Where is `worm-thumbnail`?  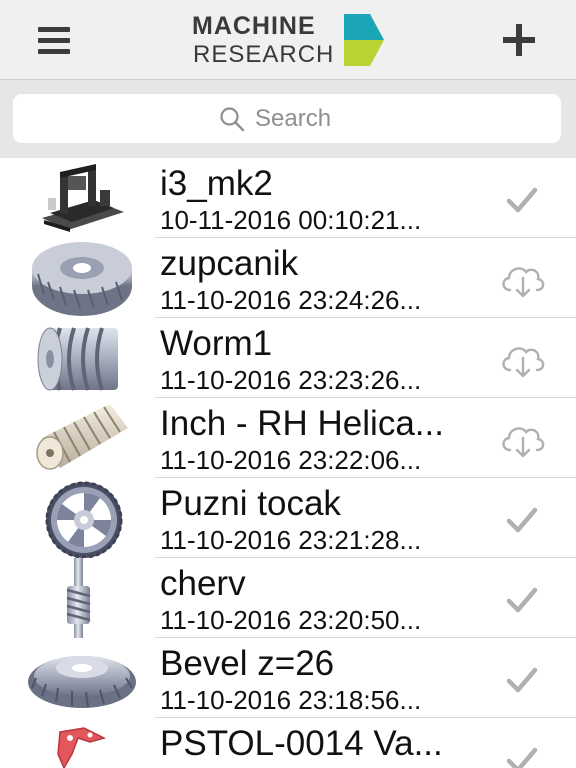
worm-thumbnail is located at coordinates (77, 359).